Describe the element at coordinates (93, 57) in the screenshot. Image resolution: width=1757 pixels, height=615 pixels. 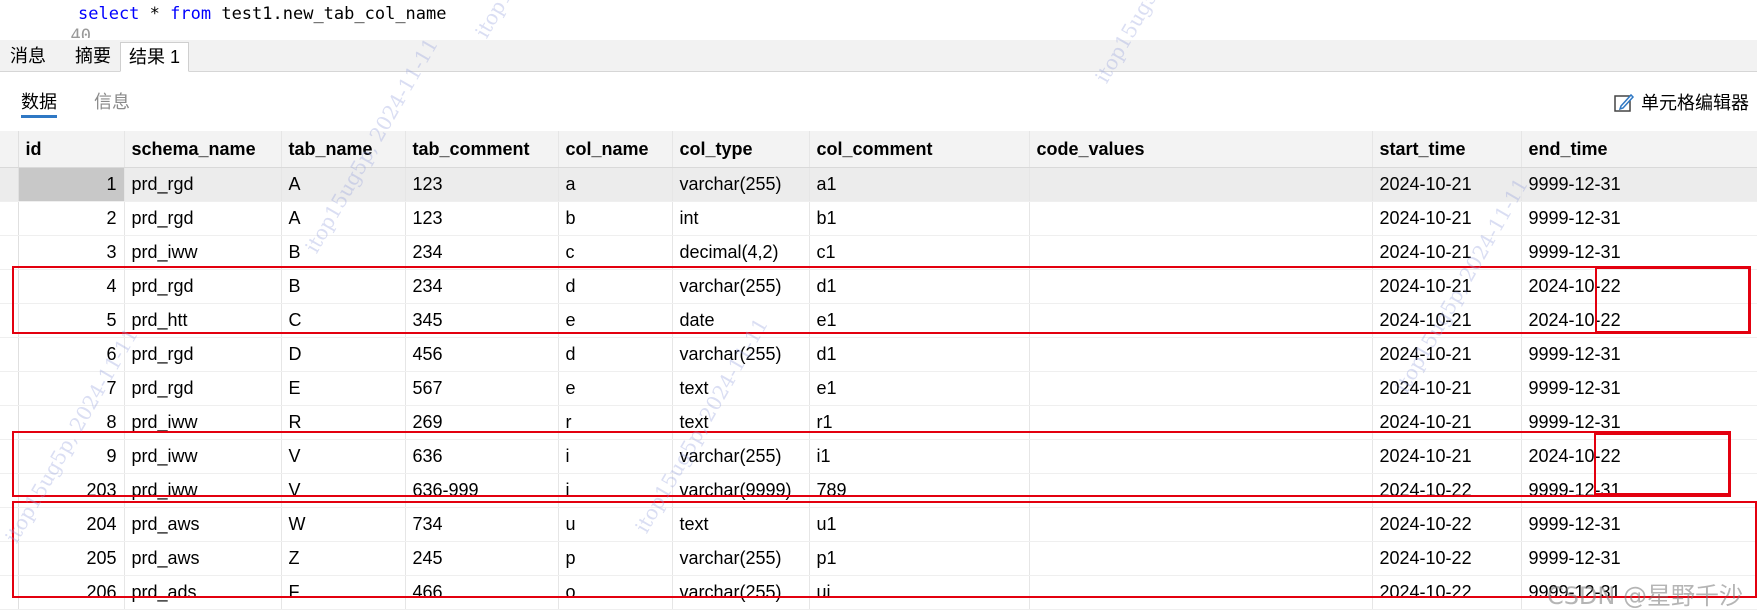
I see `tab-summary: 摘要` at that location.